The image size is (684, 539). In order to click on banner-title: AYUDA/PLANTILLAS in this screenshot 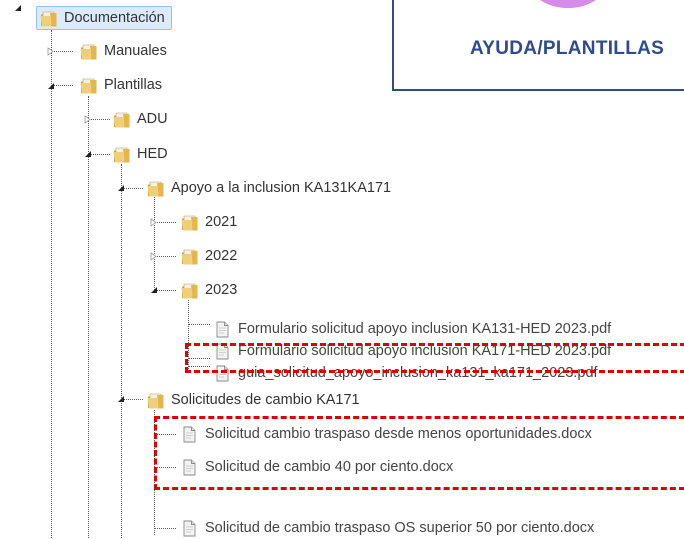, I will do `click(567, 48)`.